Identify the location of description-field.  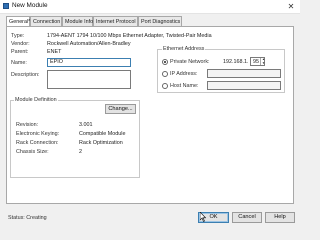
(89, 79).